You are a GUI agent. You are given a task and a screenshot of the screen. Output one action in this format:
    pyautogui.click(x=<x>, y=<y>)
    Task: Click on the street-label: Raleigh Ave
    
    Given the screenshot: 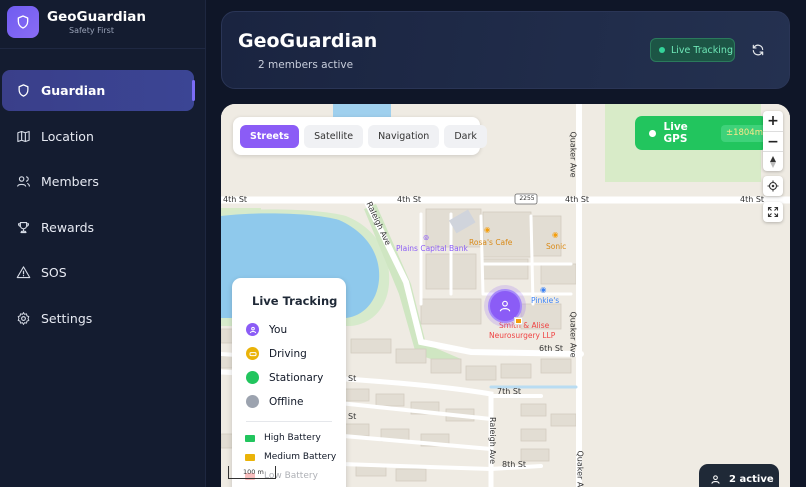 What is the action you would take?
    pyautogui.click(x=493, y=440)
    